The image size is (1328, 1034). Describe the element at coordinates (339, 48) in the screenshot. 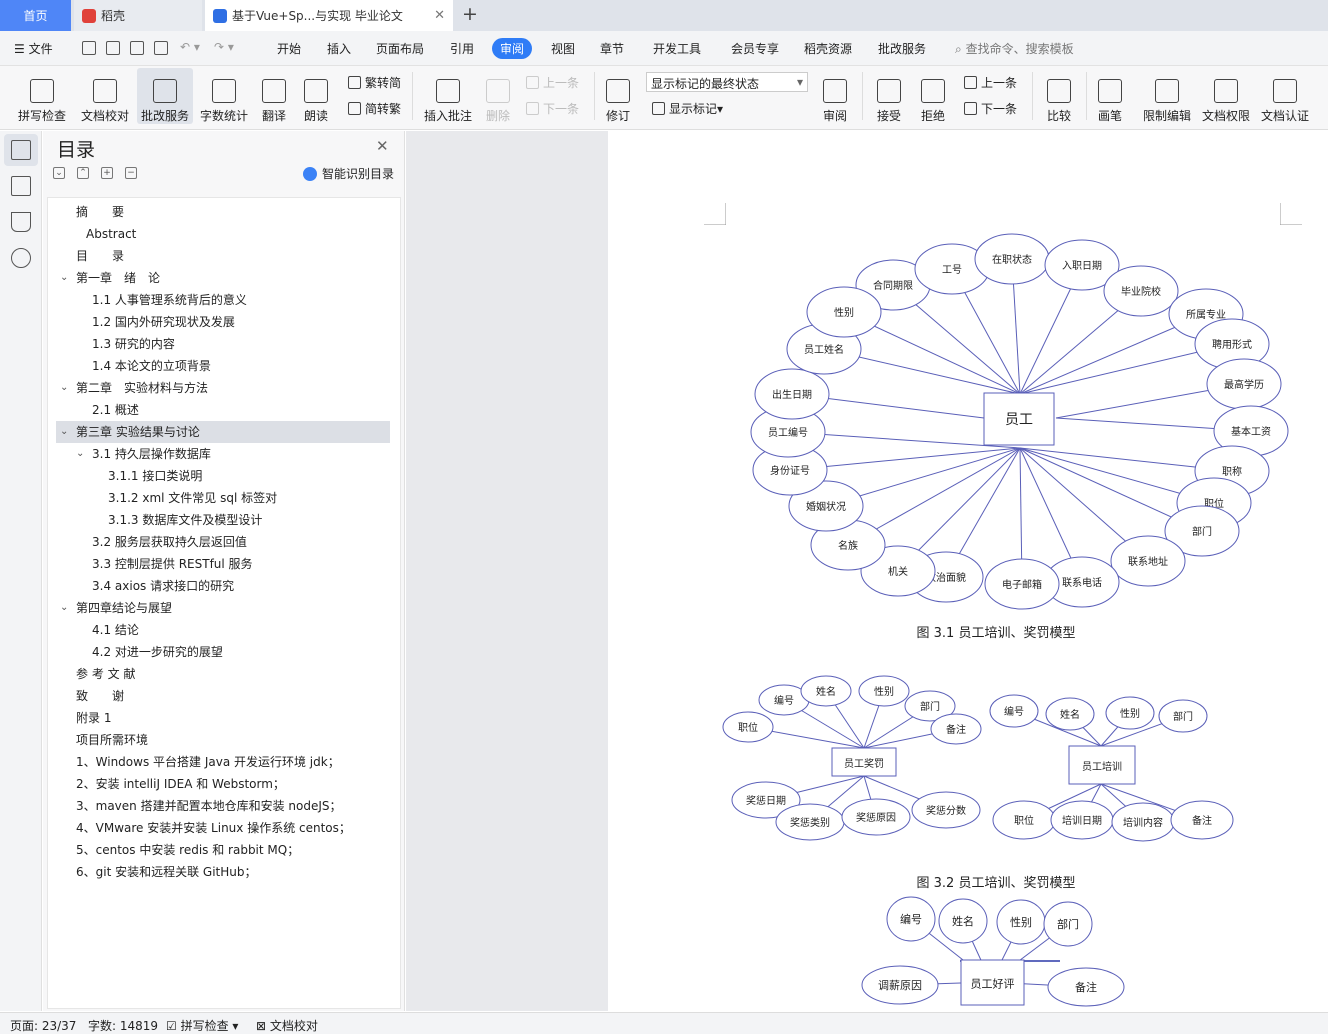

I see `menu-item-insert: 插入` at that location.